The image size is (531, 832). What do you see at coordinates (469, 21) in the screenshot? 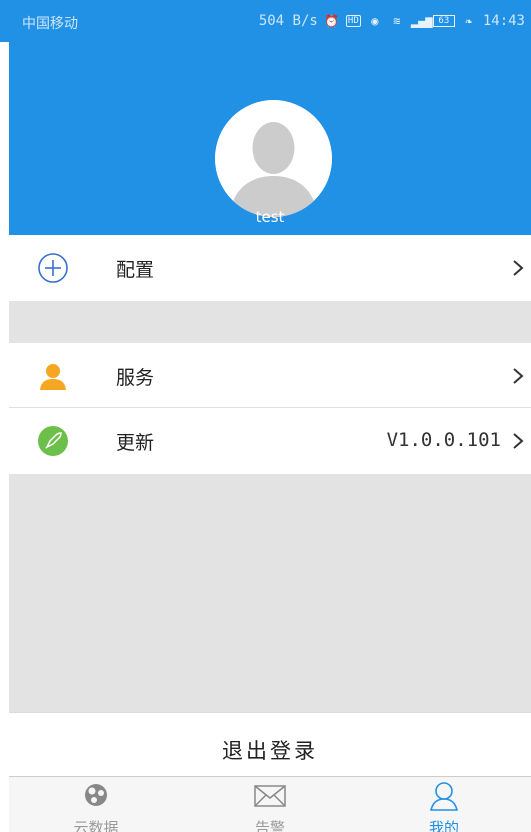
I see `leaf-icon: ❧` at bounding box center [469, 21].